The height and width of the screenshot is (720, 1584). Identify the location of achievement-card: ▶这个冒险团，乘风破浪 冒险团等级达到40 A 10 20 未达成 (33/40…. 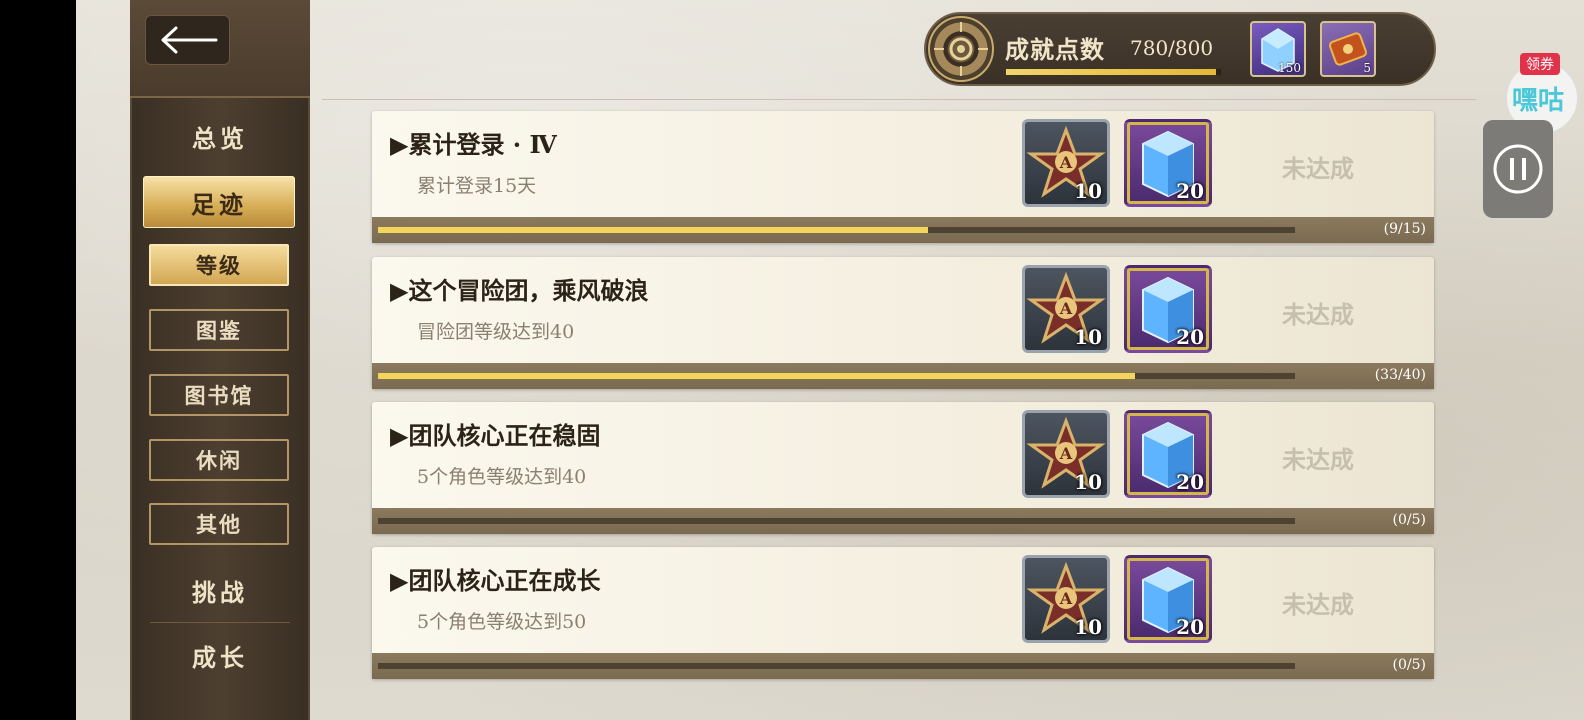
(903, 323).